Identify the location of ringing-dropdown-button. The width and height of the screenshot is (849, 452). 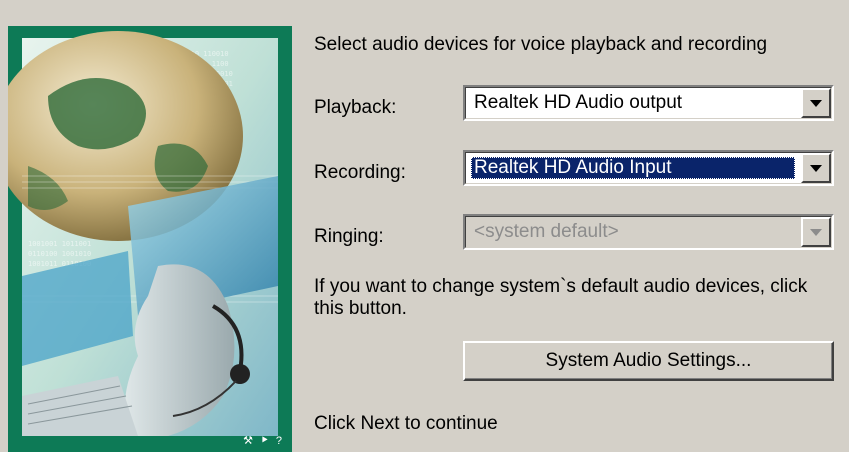
(816, 232).